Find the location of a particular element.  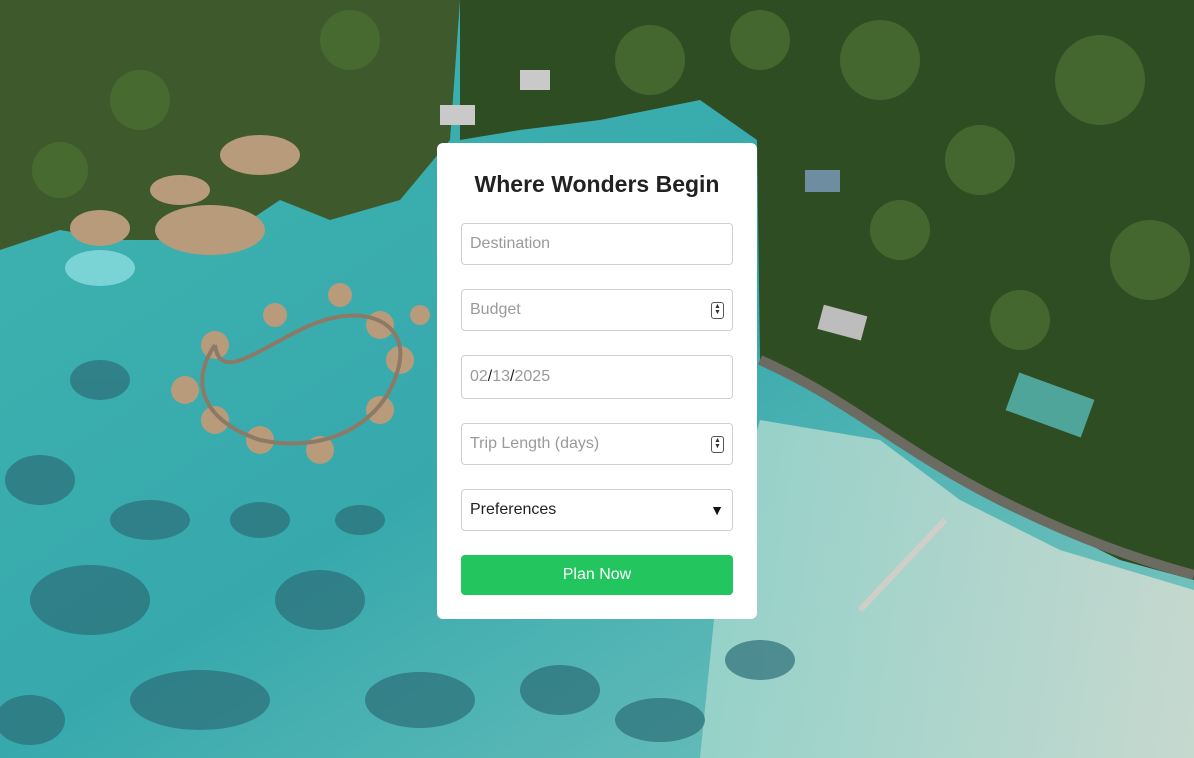

destination-input: Destination is located at coordinates (597, 244).